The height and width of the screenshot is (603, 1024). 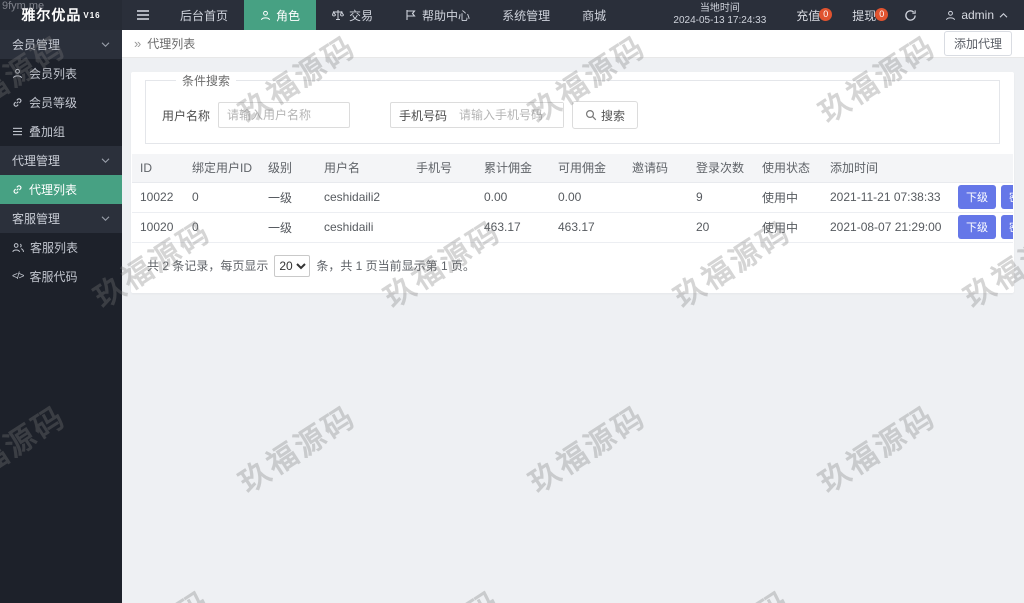 What do you see at coordinates (53, 74) in the screenshot?
I see `sidebar-item-member-list-label: 会员列表` at bounding box center [53, 74].